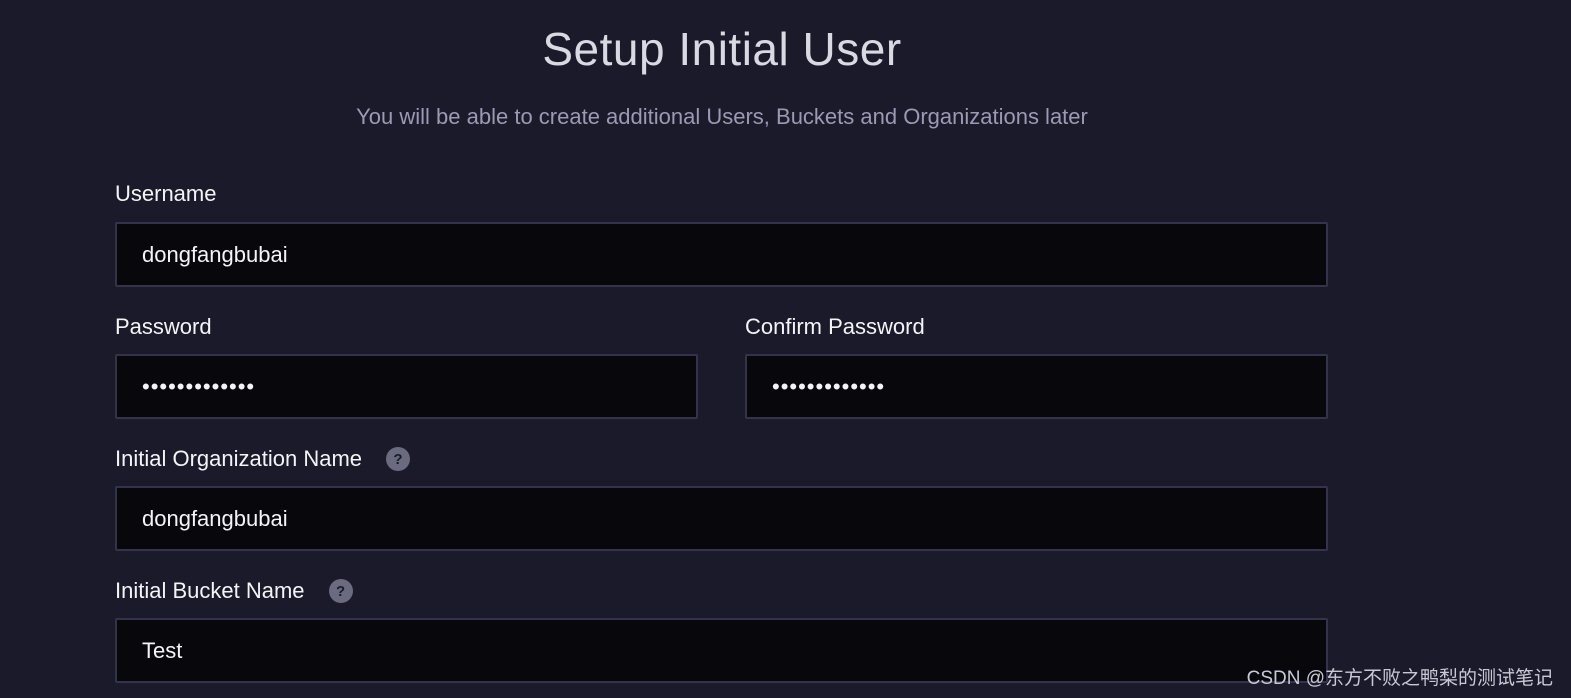 The height and width of the screenshot is (698, 1571). I want to click on confirm-password-value: •••••••••••••, so click(829, 386).